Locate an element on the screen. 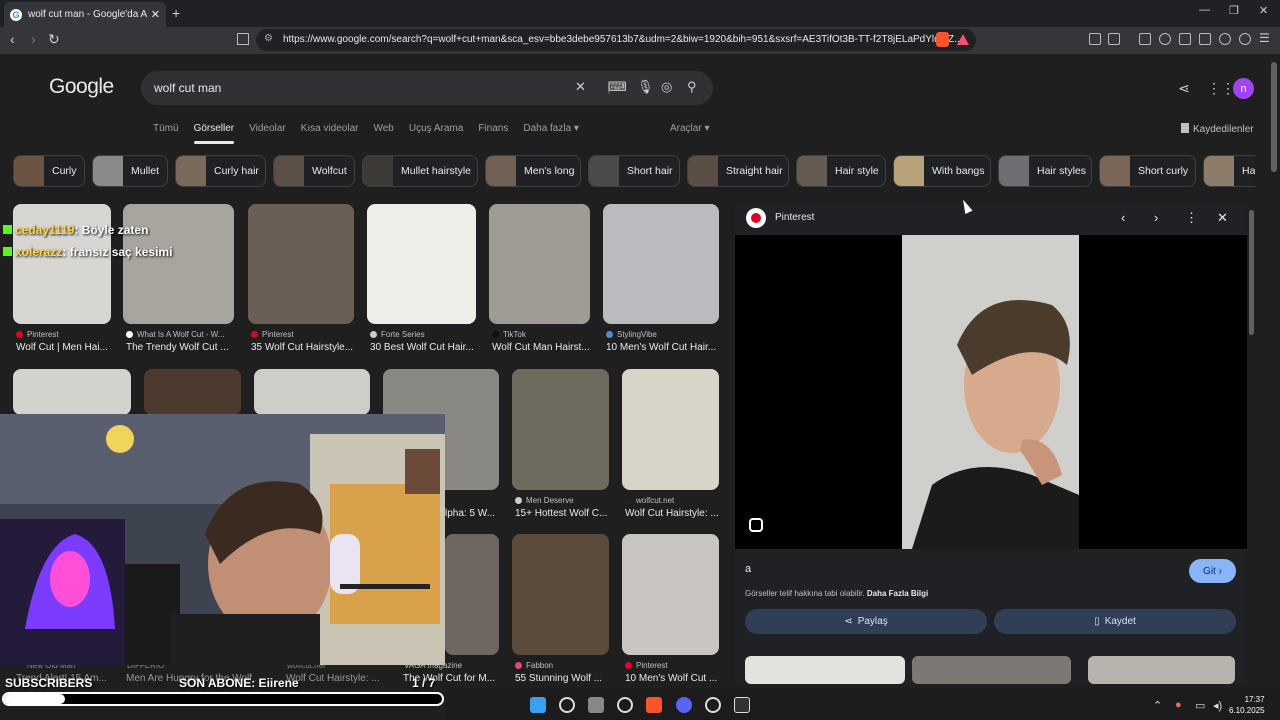 This screenshot has width=1280, height=720. close-window-button: ✕ is located at coordinates (1263, 10).